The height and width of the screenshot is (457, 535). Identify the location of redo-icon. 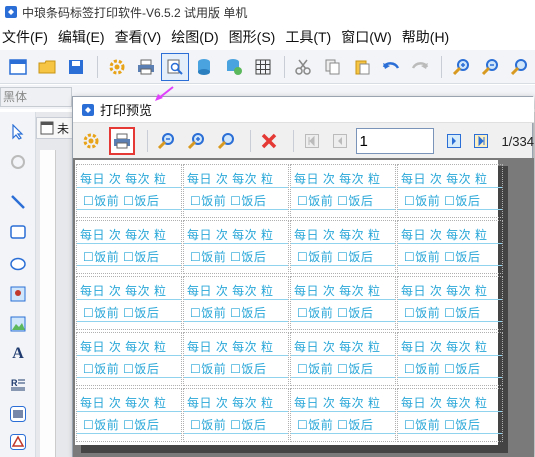
(420, 65).